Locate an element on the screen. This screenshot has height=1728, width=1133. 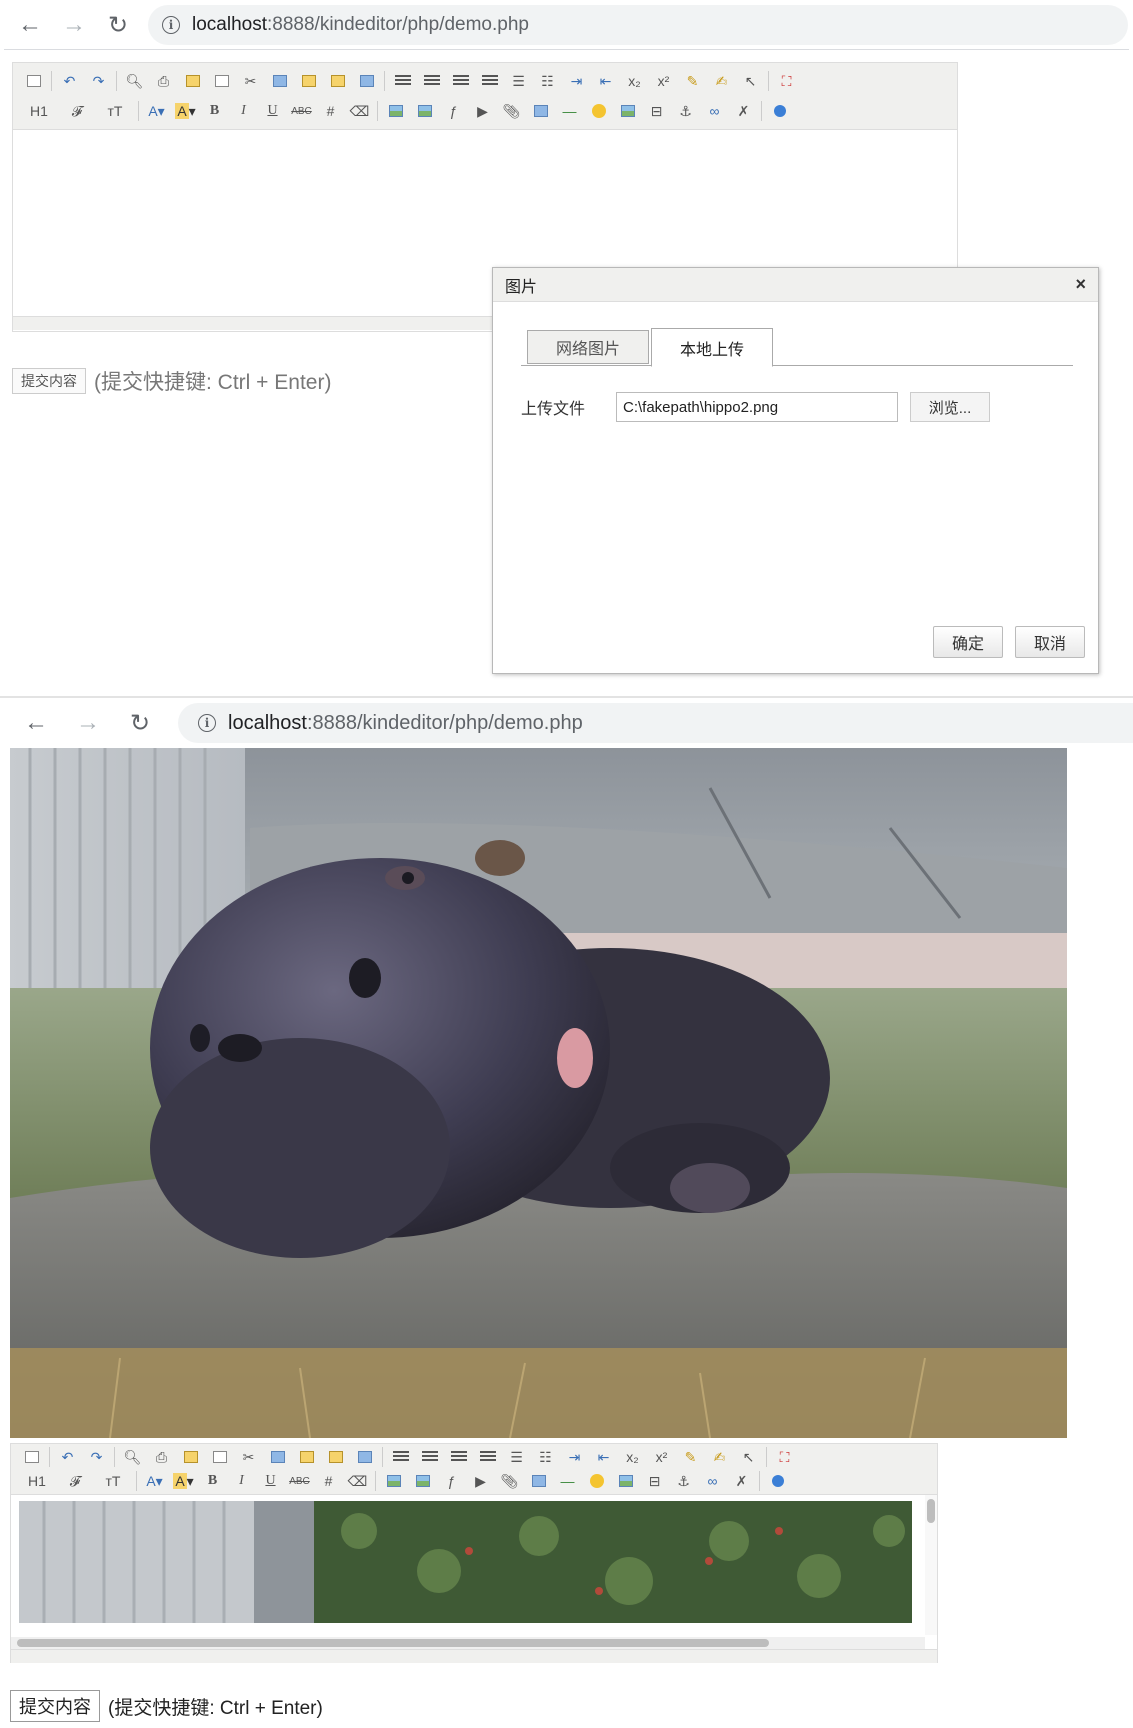
tab-local-upload: 本地上传 is located at coordinates (712, 347).